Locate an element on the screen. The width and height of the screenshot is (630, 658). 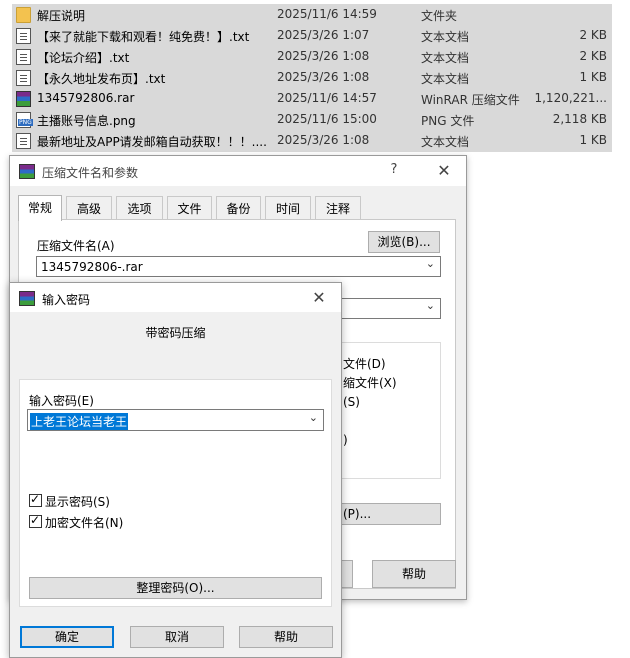
tab-advanced: 高级 is located at coordinates (89, 208).